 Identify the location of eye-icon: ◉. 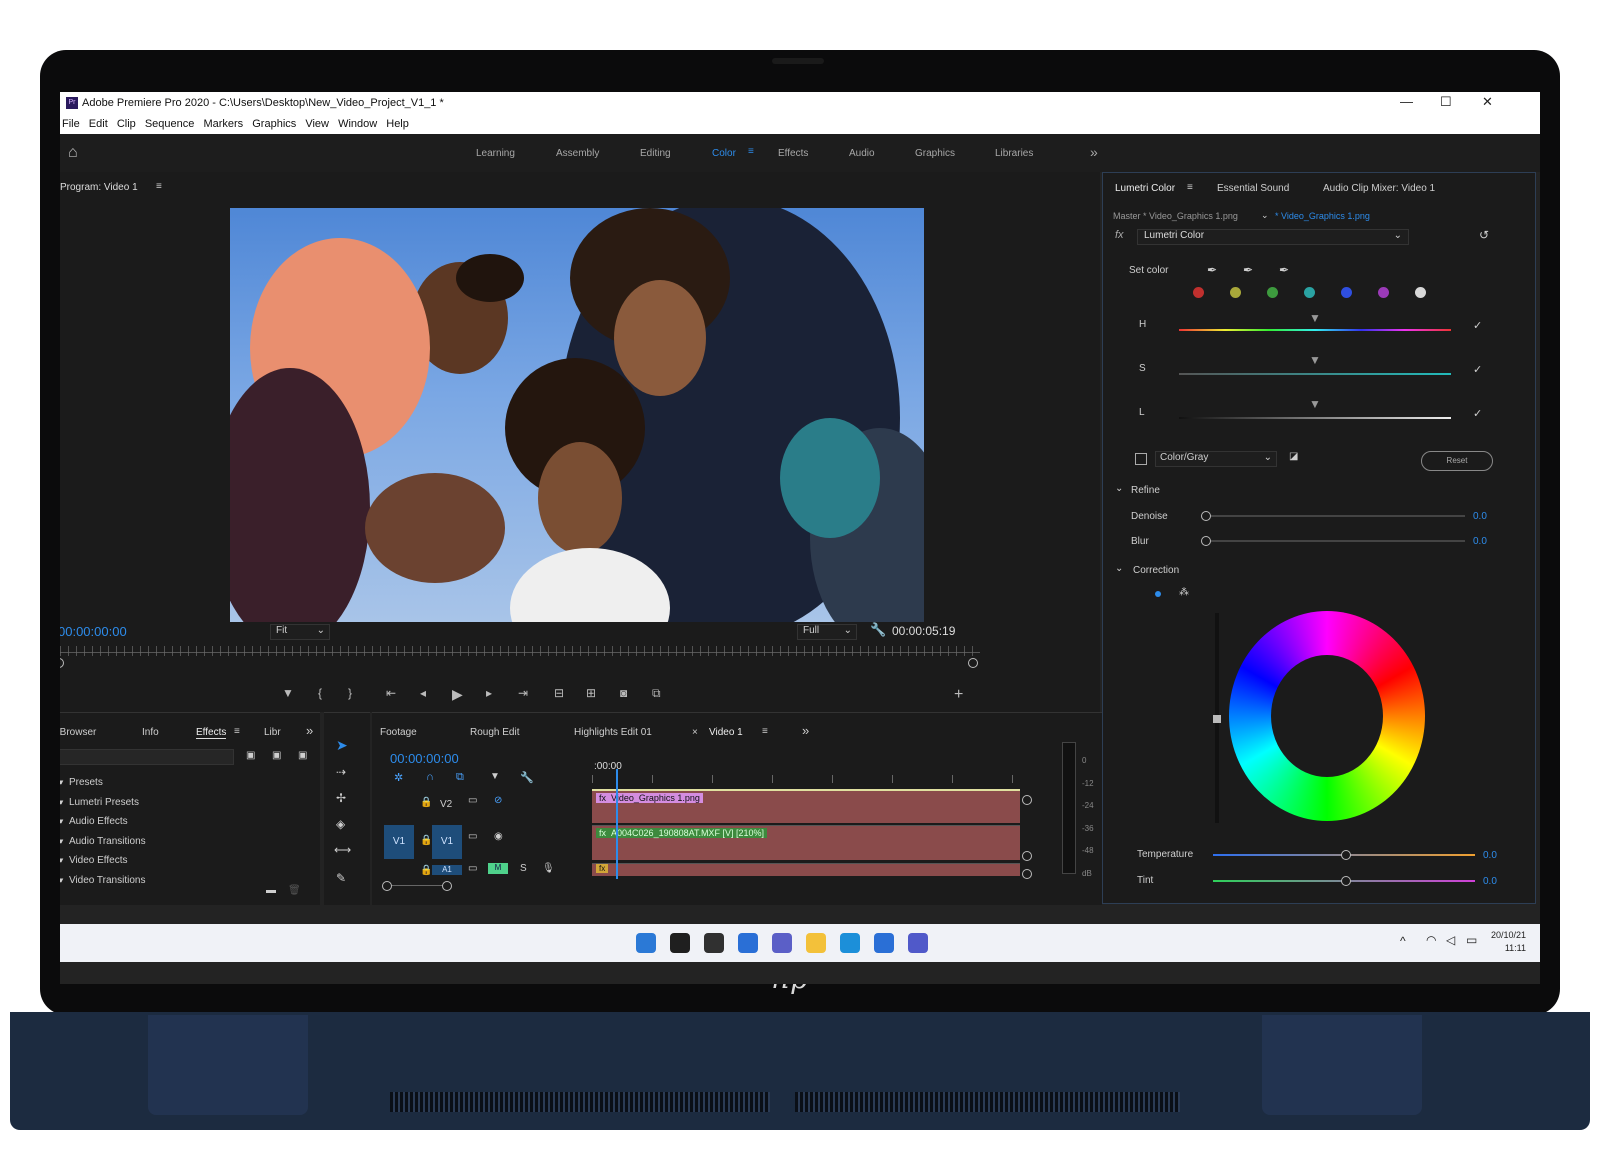
(498, 836).